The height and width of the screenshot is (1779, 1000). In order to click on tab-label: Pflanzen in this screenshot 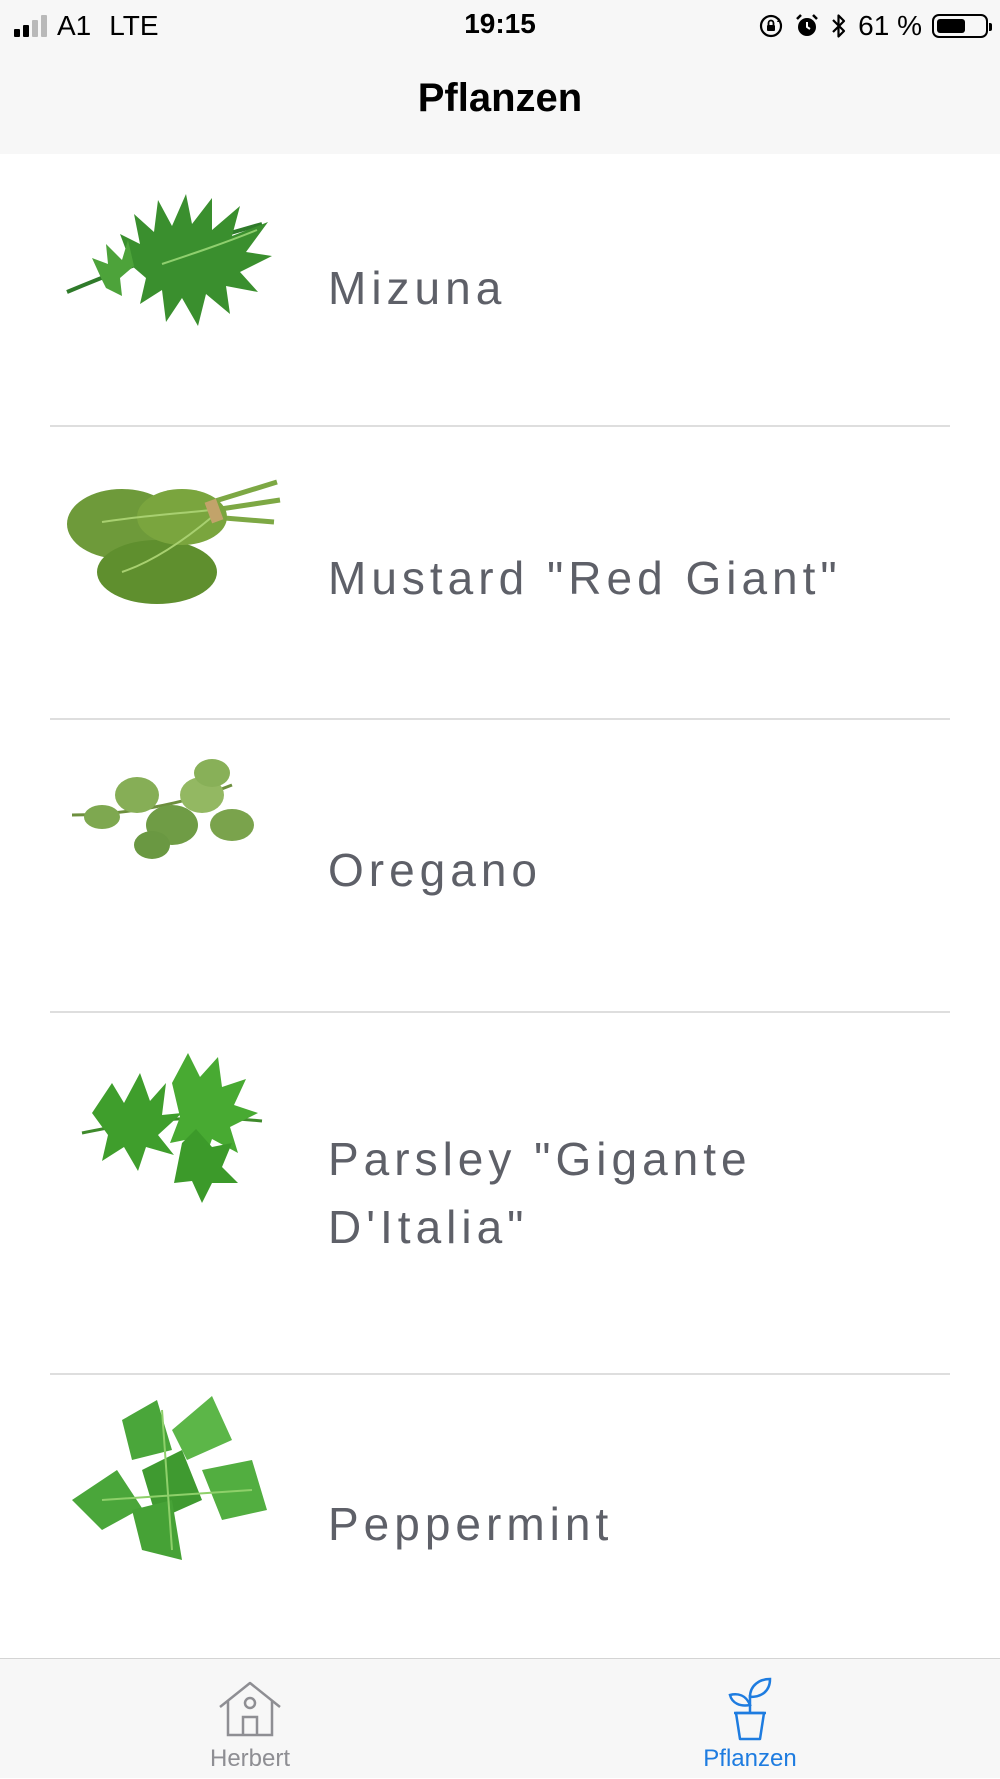, I will do `click(750, 1758)`.